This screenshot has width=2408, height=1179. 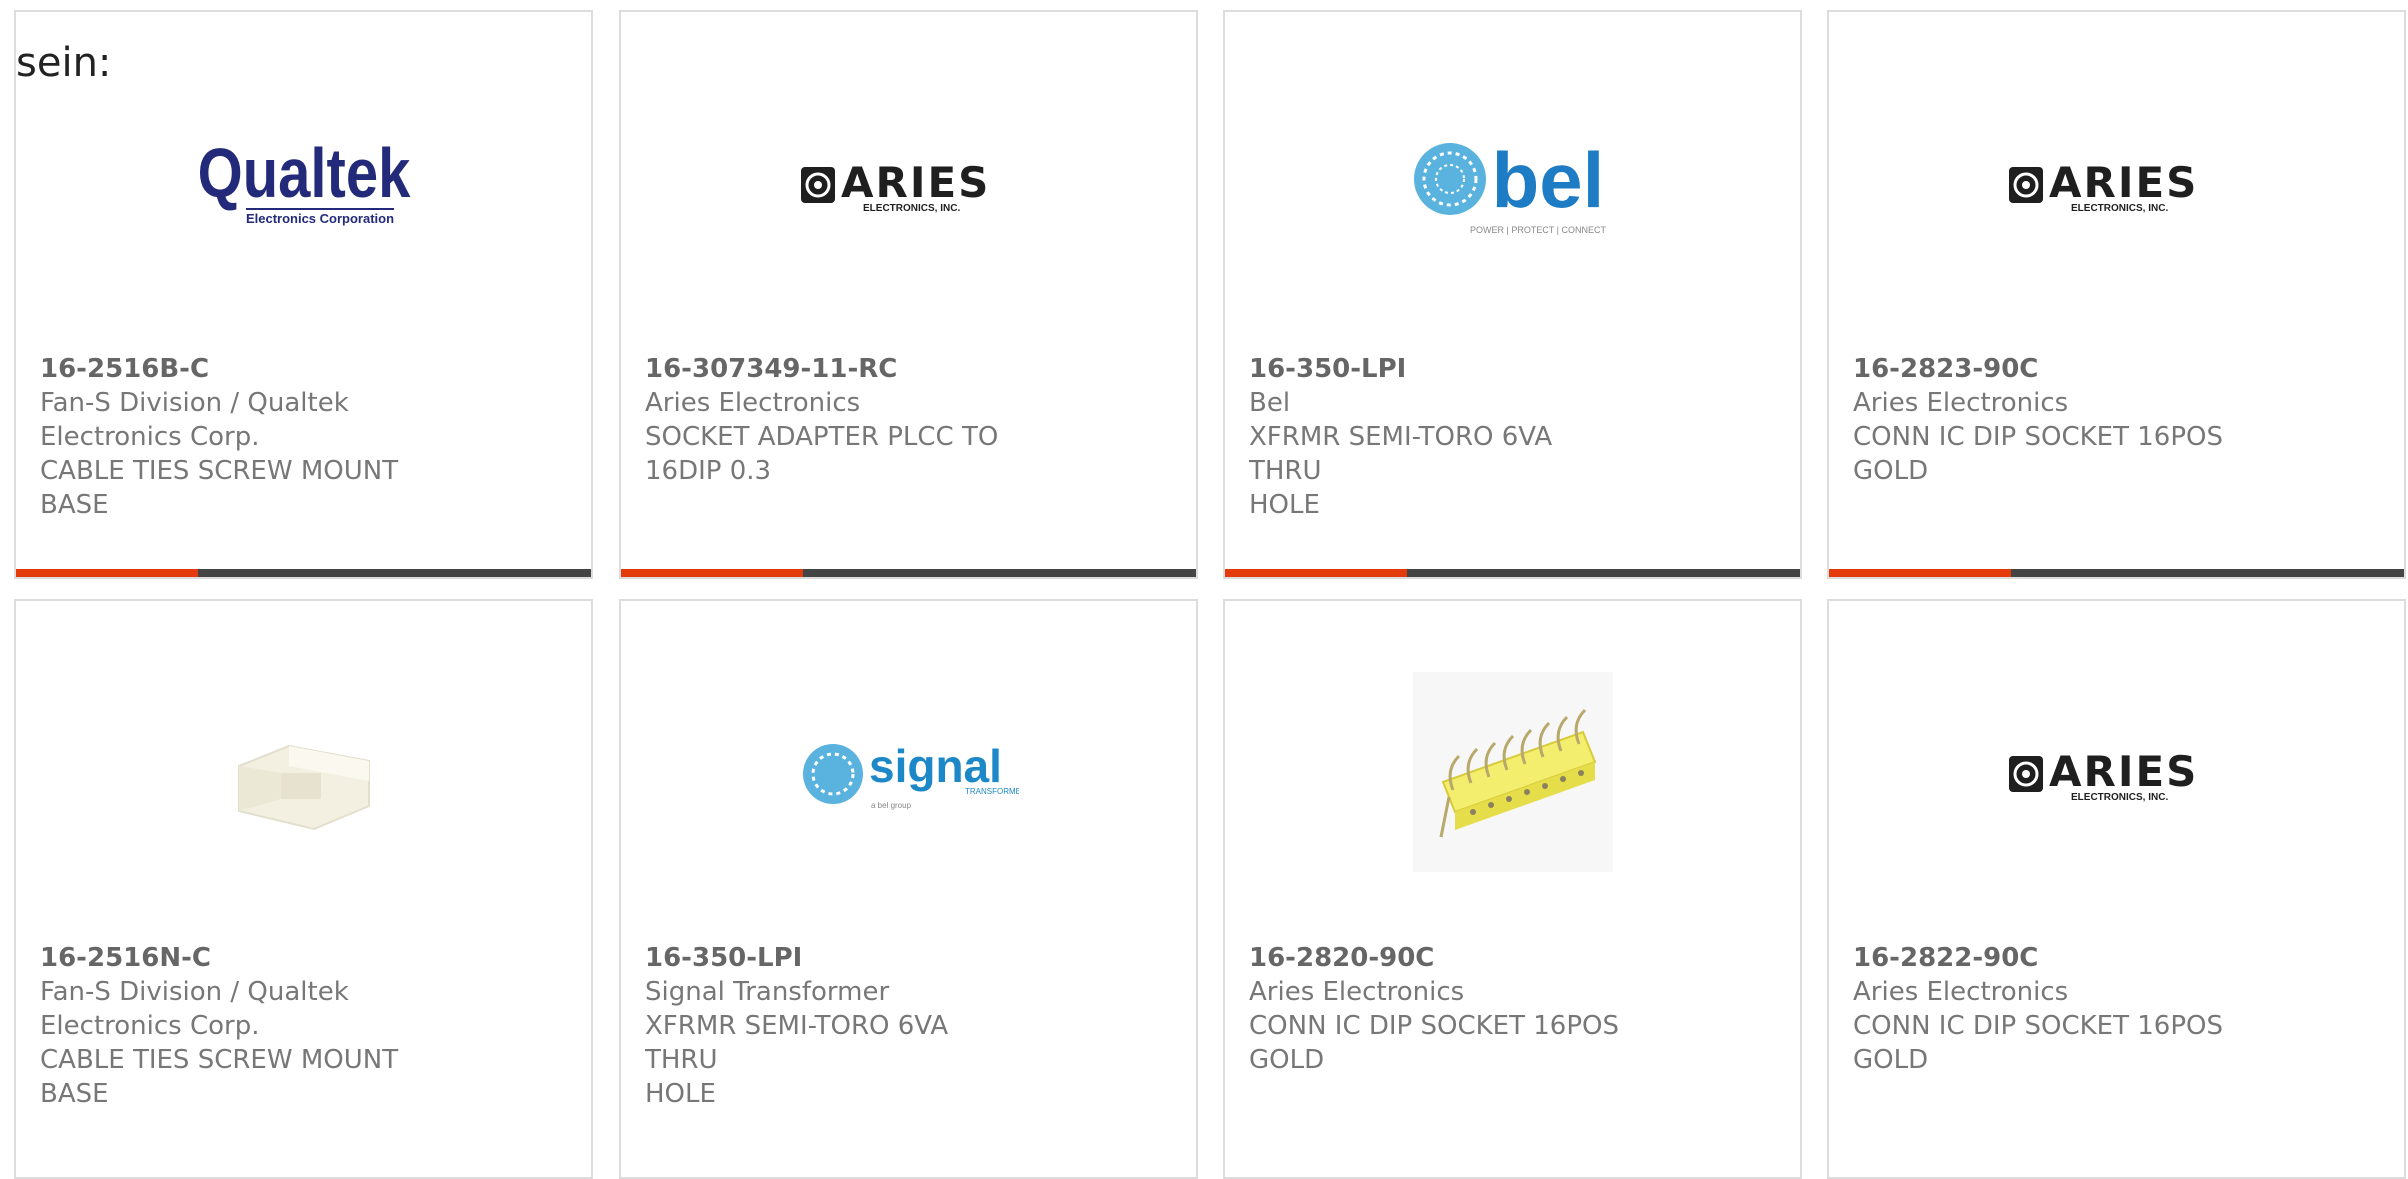 What do you see at coordinates (303, 174) in the screenshot?
I see `svg-text: Qualtek` at bounding box center [303, 174].